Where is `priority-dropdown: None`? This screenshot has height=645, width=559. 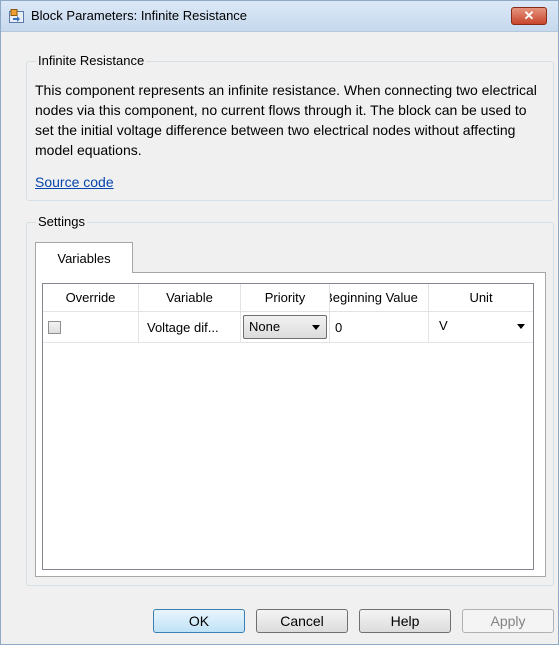
priority-dropdown: None is located at coordinates (285, 327).